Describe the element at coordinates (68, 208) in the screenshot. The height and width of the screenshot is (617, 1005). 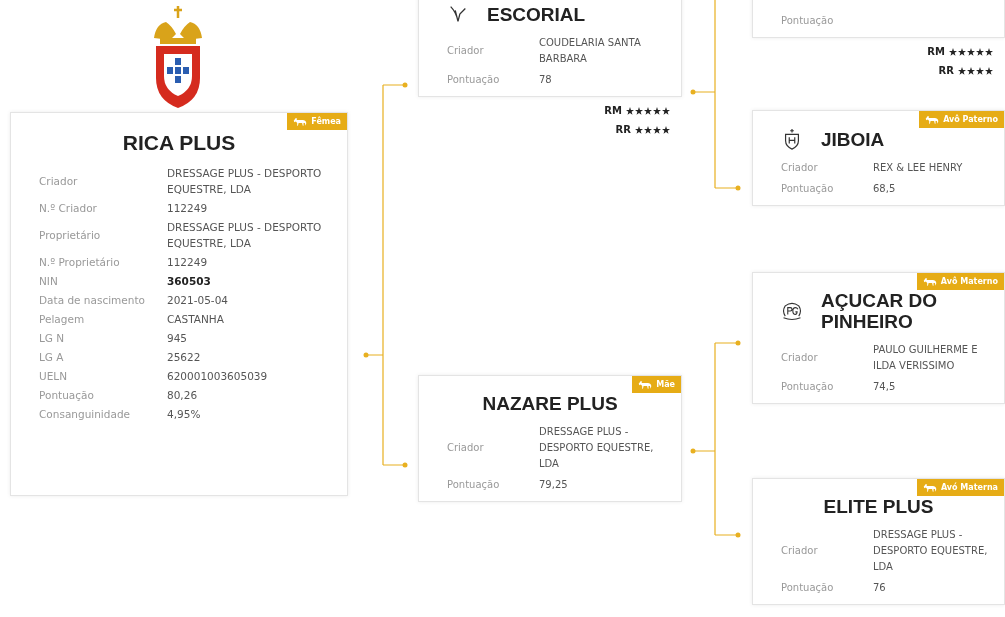
I see `field-label: N.º Criador` at that location.